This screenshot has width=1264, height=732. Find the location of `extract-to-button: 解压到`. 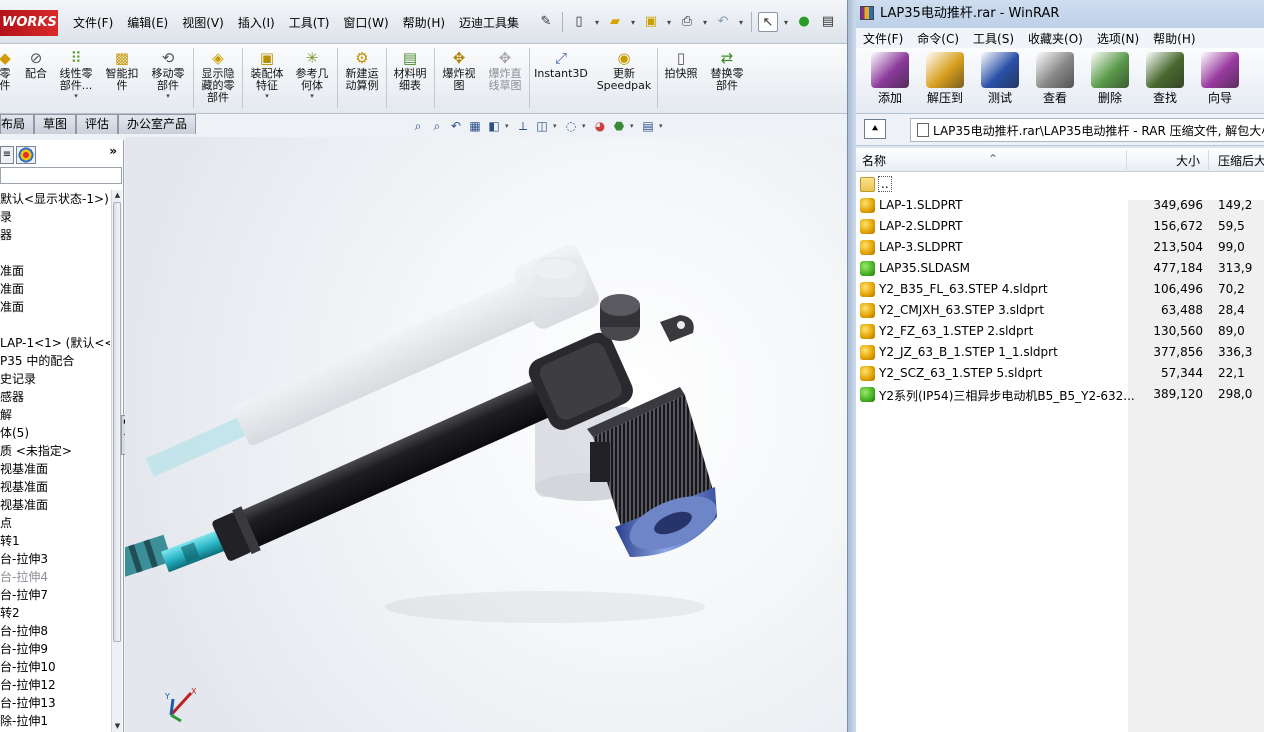

extract-to-button: 解压到 is located at coordinates (945, 82).